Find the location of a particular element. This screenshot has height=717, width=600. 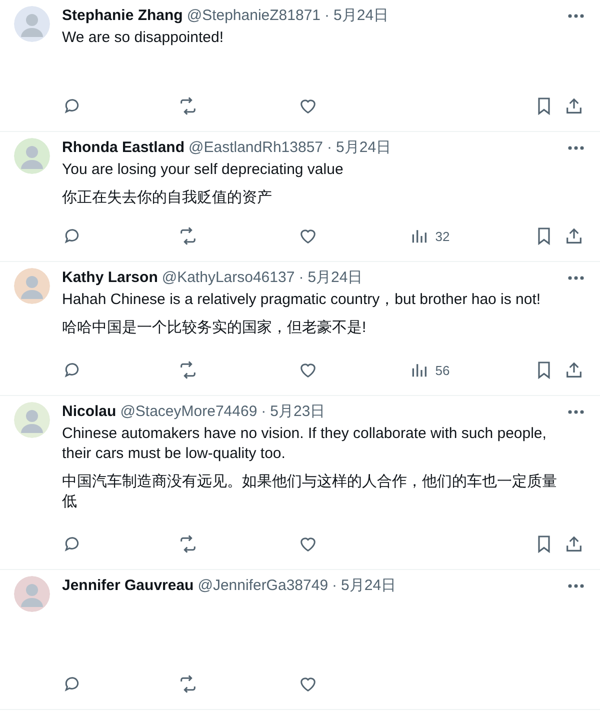

view-count: 32 is located at coordinates (442, 236).